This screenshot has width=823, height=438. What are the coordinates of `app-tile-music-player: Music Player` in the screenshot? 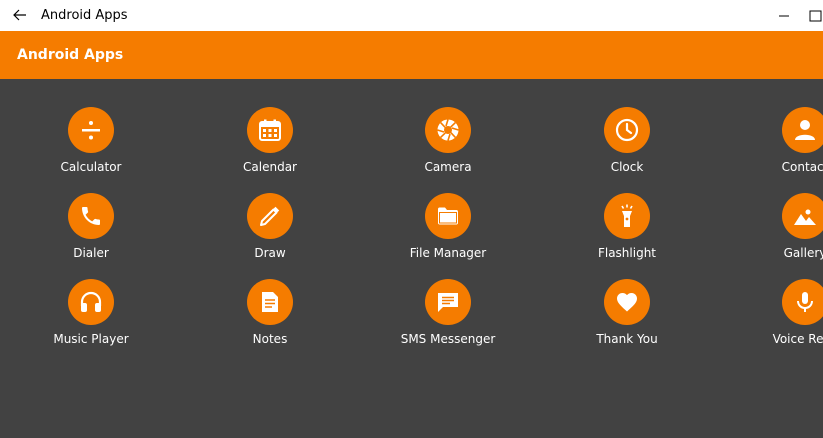 It's located at (91, 319).